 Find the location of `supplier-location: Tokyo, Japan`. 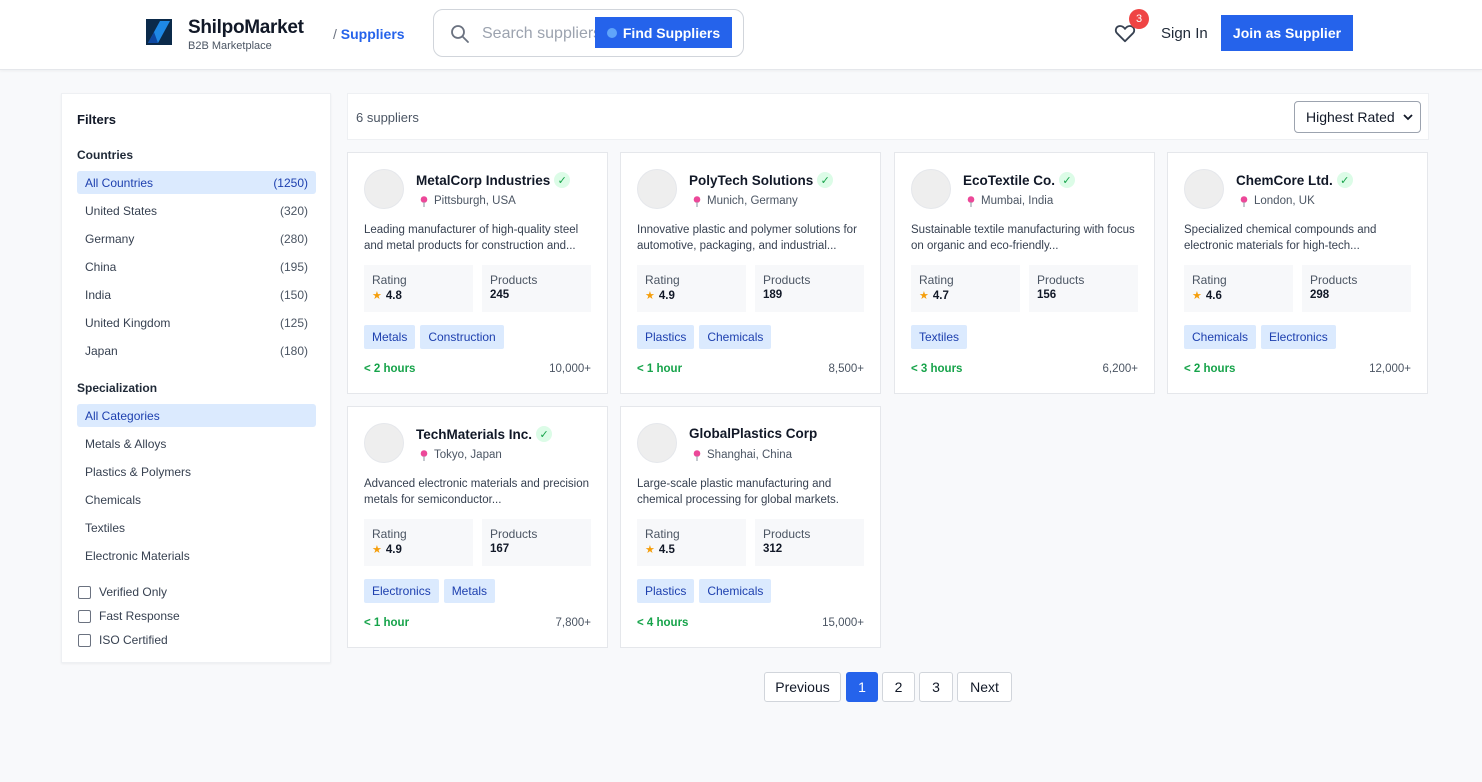

supplier-location: Tokyo, Japan is located at coordinates (461, 455).